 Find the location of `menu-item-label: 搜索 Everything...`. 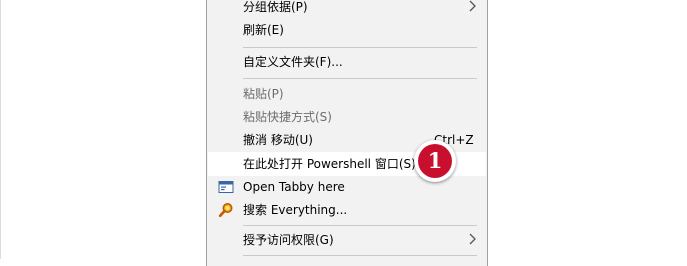

menu-item-label: 搜索 Everything... is located at coordinates (295, 210).